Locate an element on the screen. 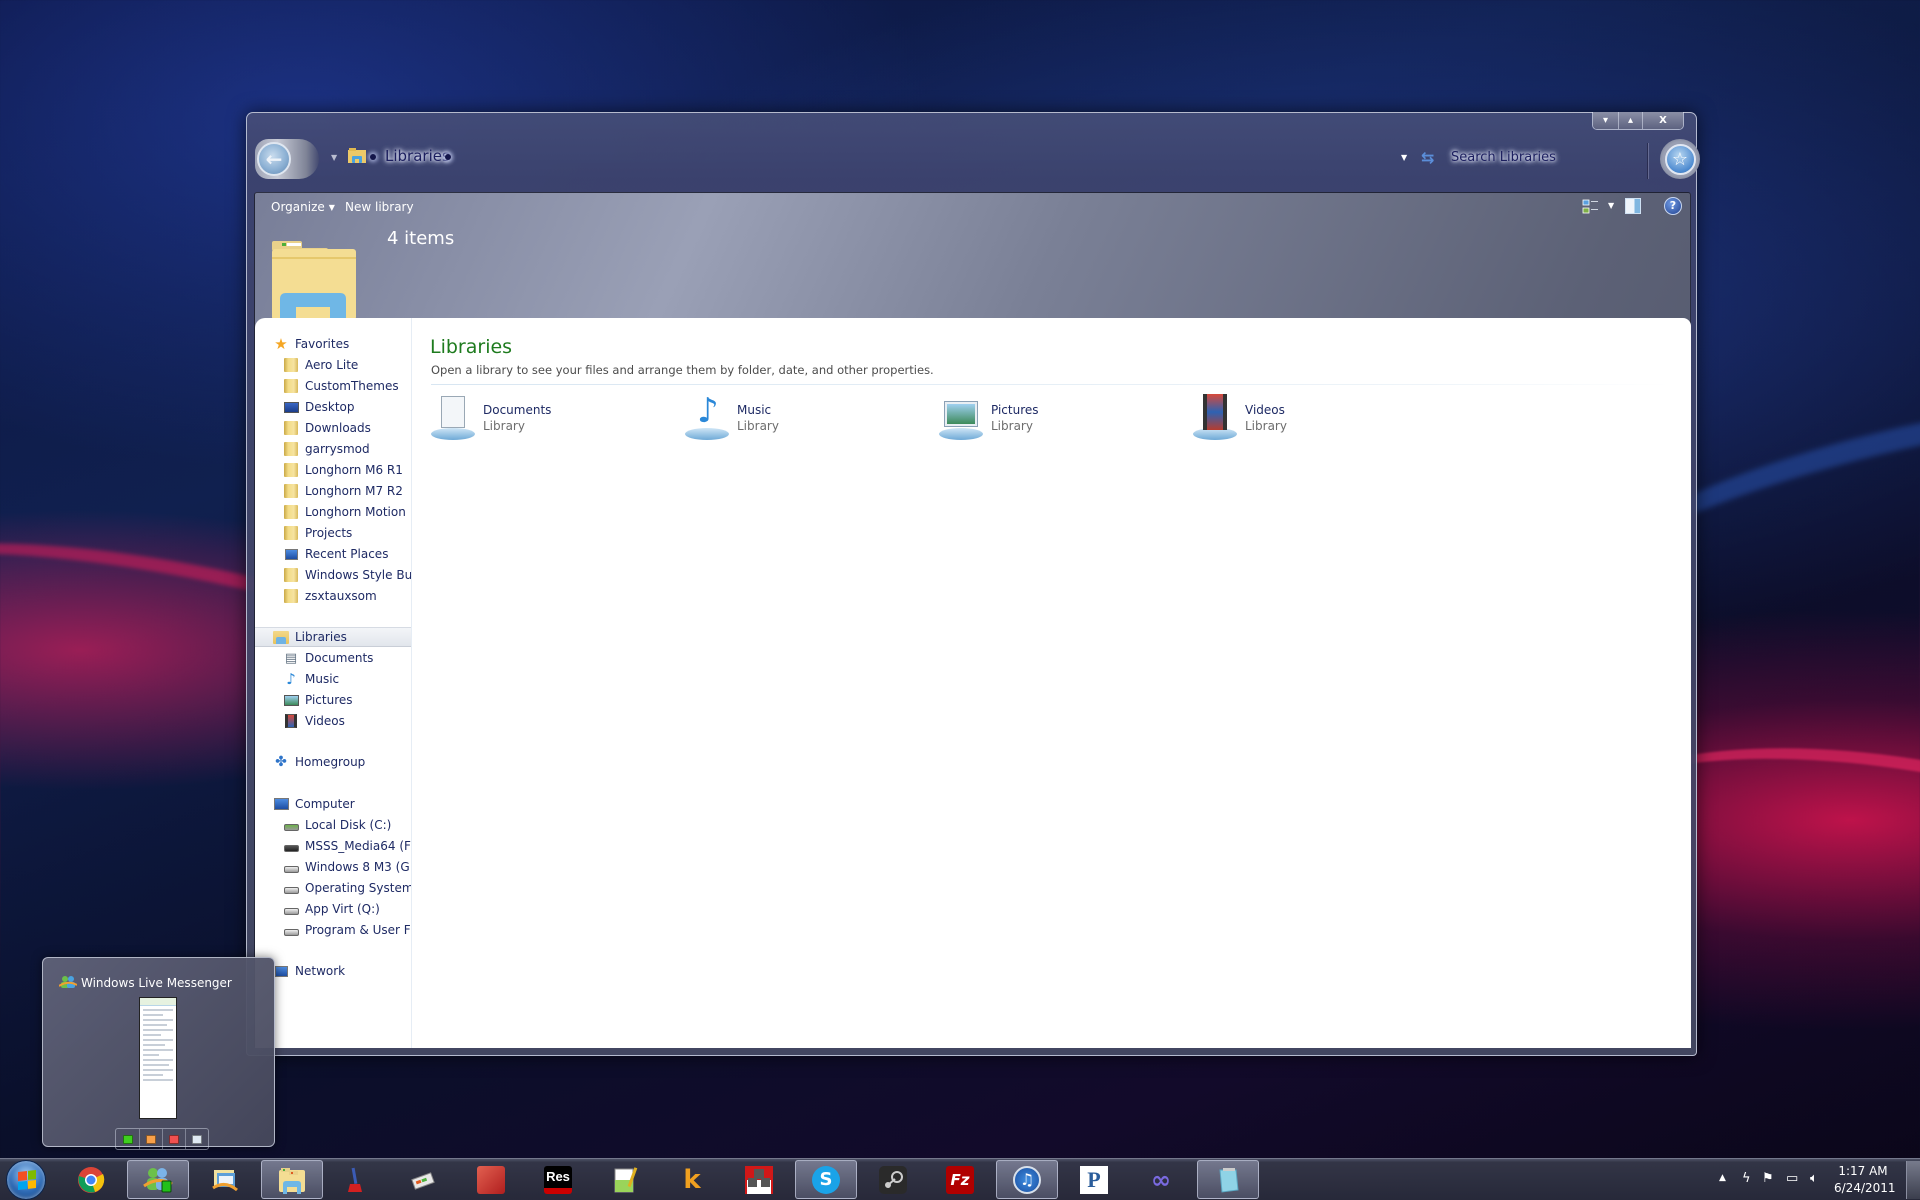 The width and height of the screenshot is (1920, 1200). clock: 1:17 AM 6/24/2011 is located at coordinates (1865, 1180).